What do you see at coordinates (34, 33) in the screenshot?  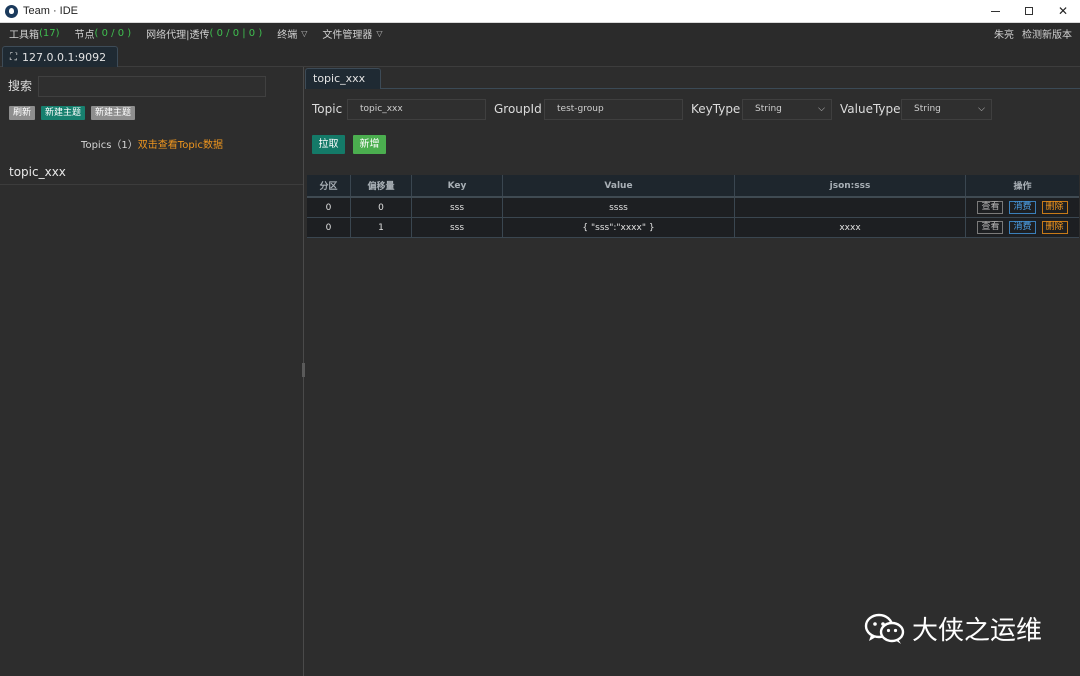 I see `menu-toolbox: 工具箱 (17)` at bounding box center [34, 33].